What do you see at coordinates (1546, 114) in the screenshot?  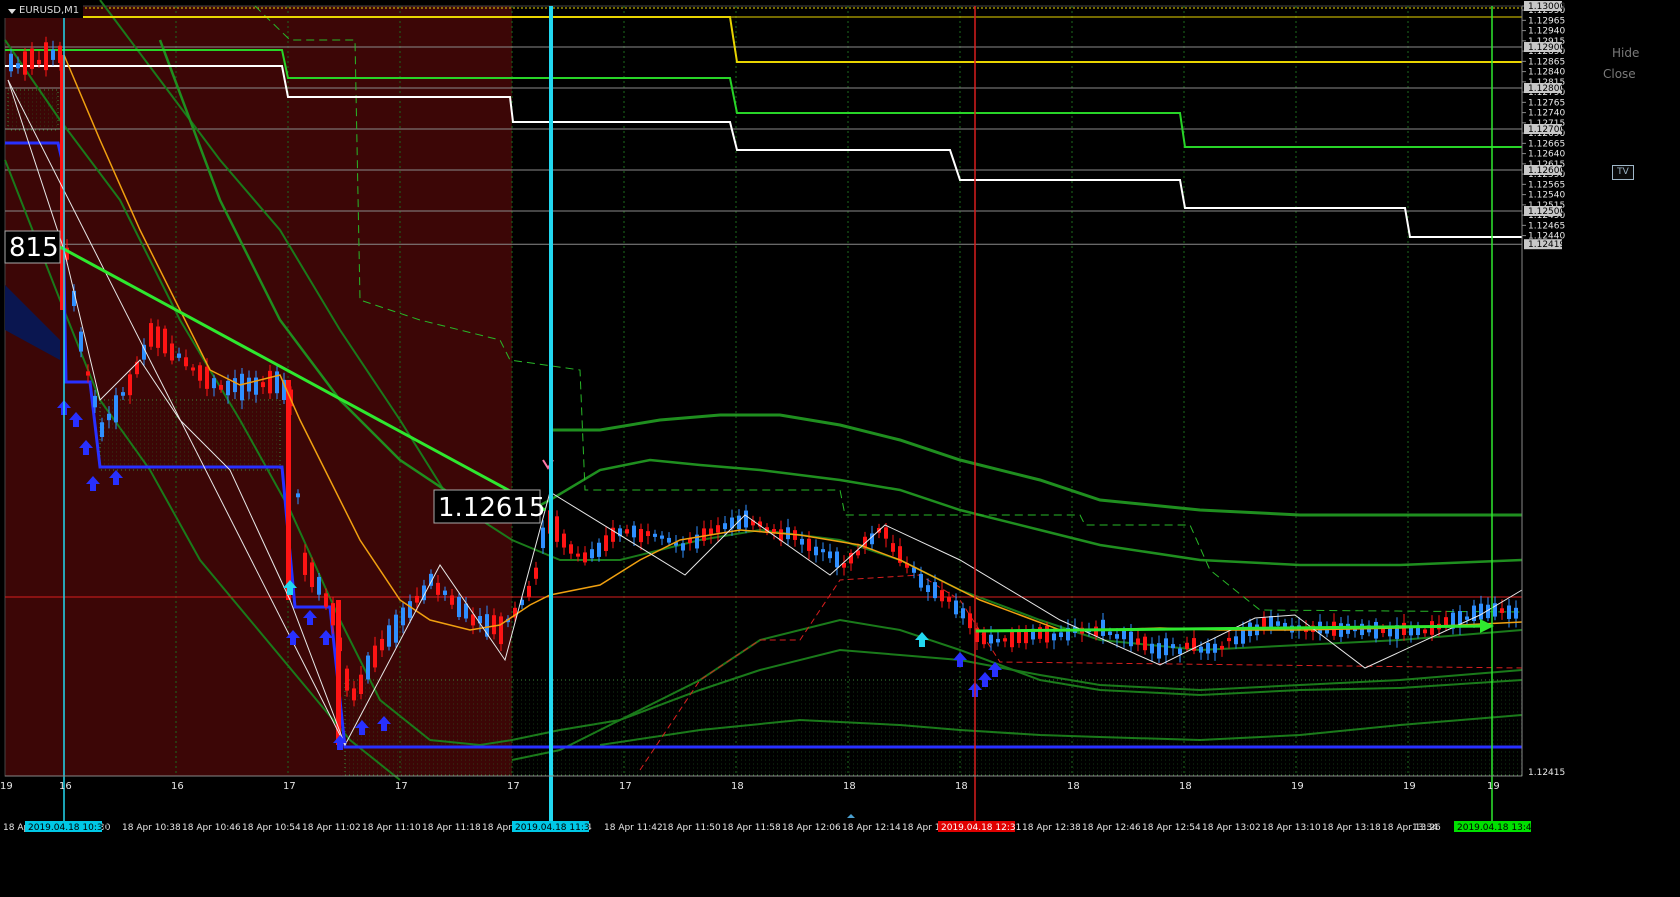 I see `price-label: 1.12740` at bounding box center [1546, 114].